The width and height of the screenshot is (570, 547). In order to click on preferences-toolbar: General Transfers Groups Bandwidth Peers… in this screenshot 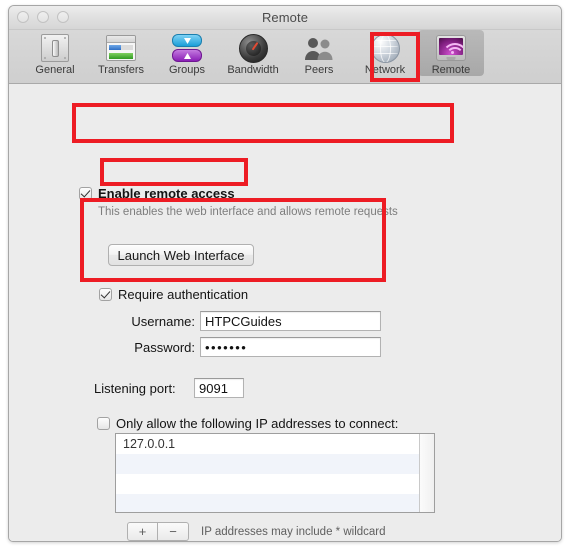, I will do `click(285, 57)`.